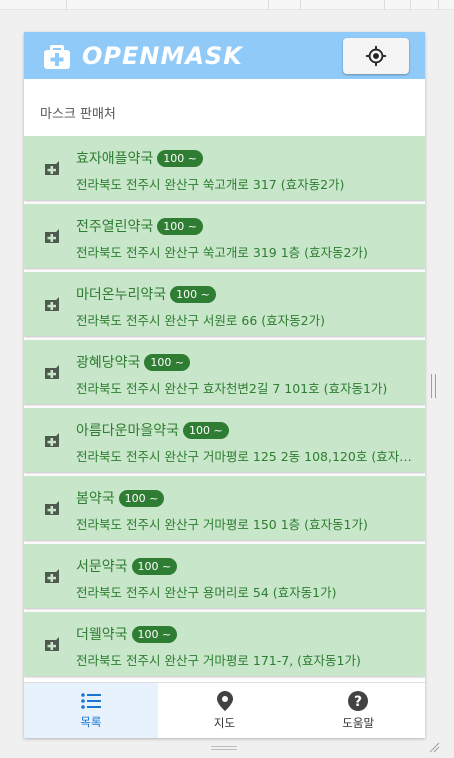 The width and height of the screenshot is (454, 758). I want to click on store-name-row: 아름다운마을약국 100 ~, so click(152, 430).